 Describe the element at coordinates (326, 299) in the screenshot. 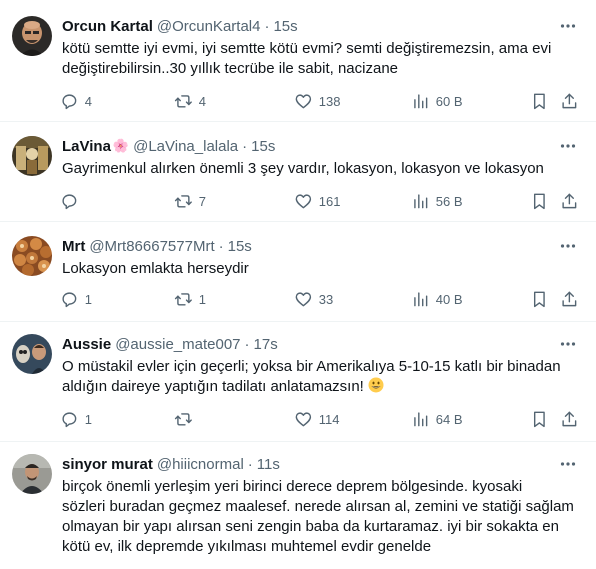

I see `like-count: 33` at that location.